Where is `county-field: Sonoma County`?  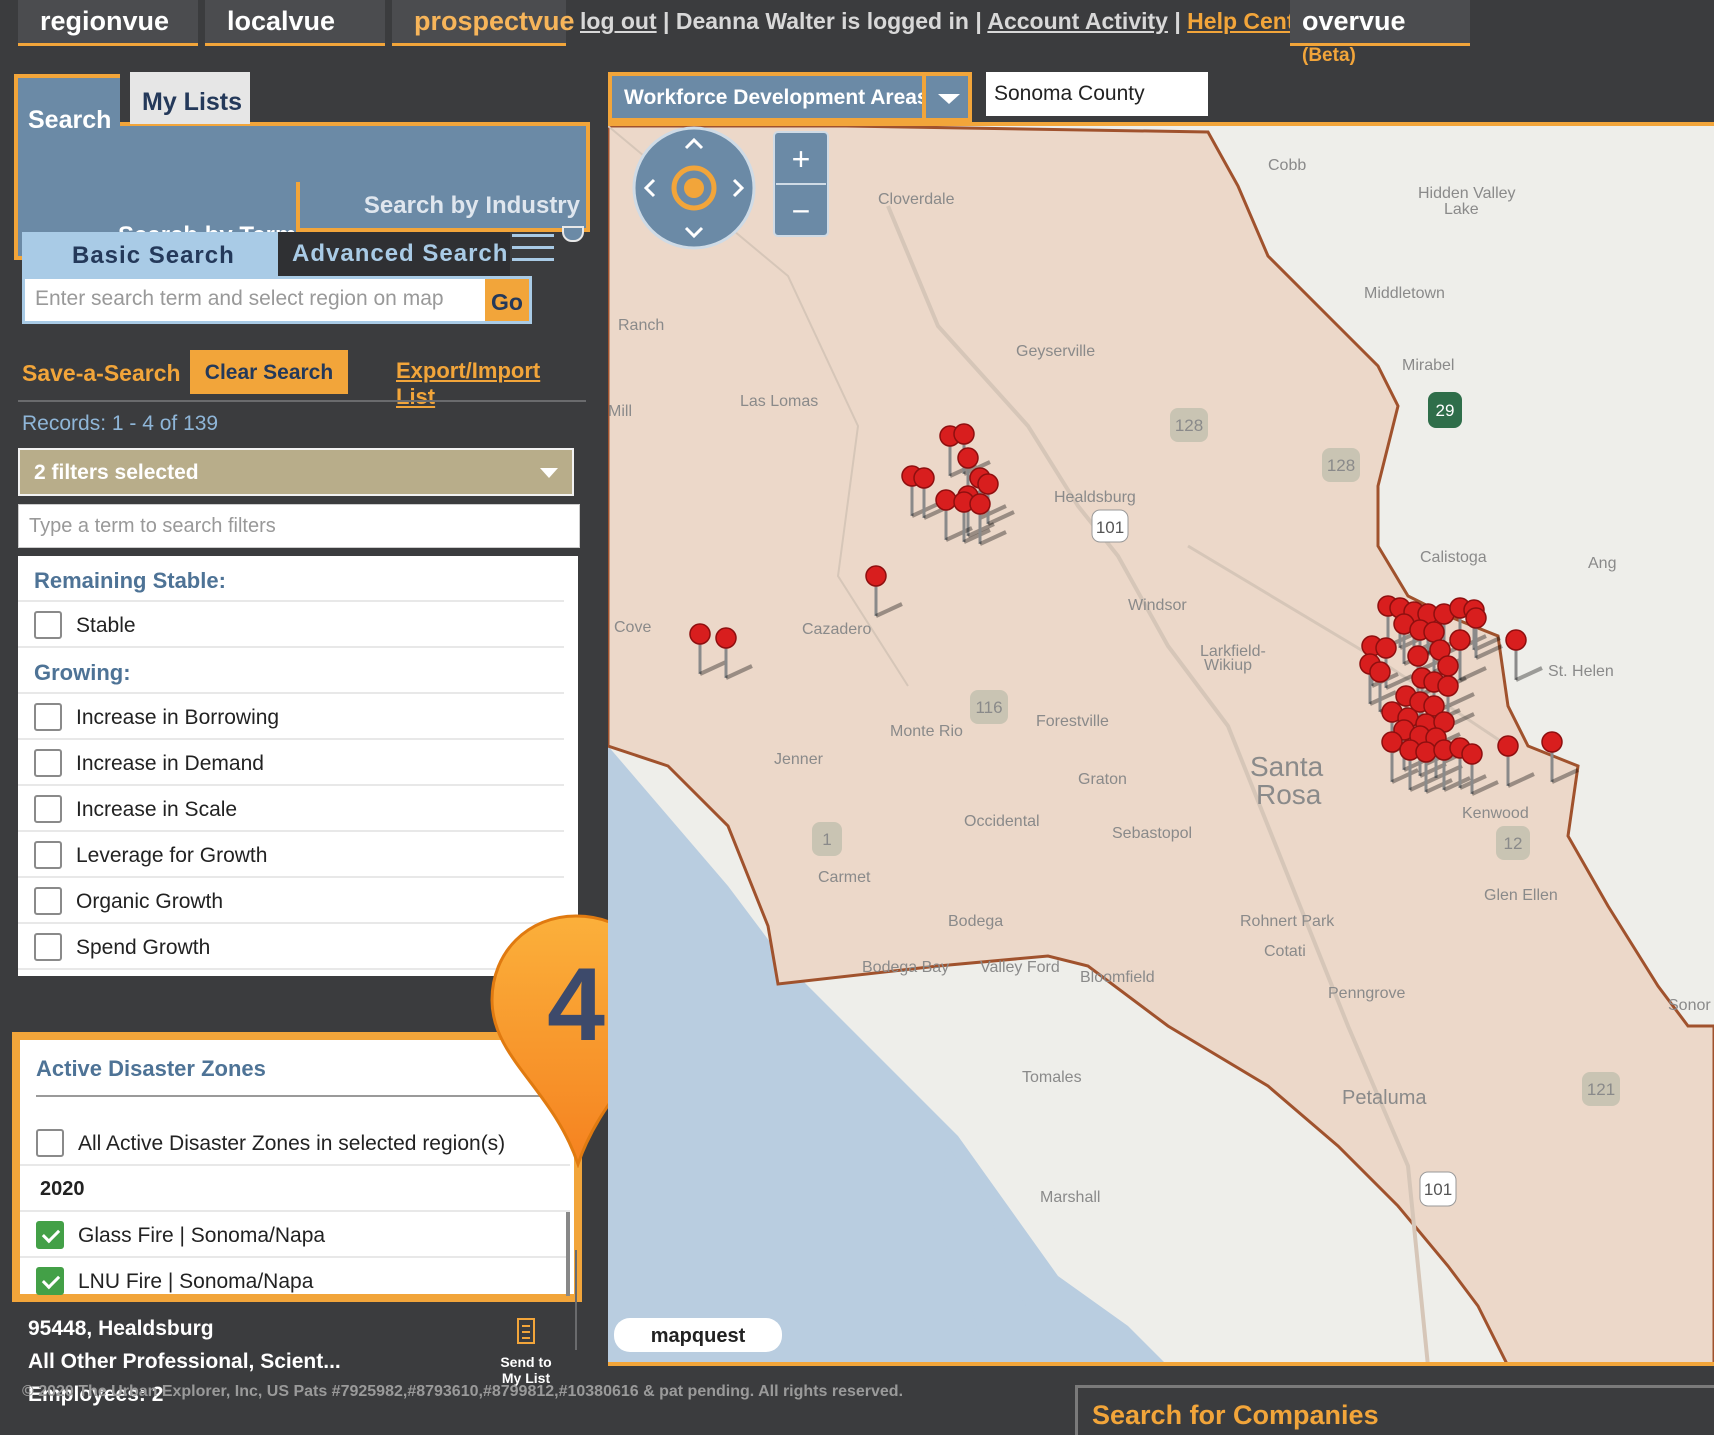
county-field: Sonoma County is located at coordinates (1097, 94).